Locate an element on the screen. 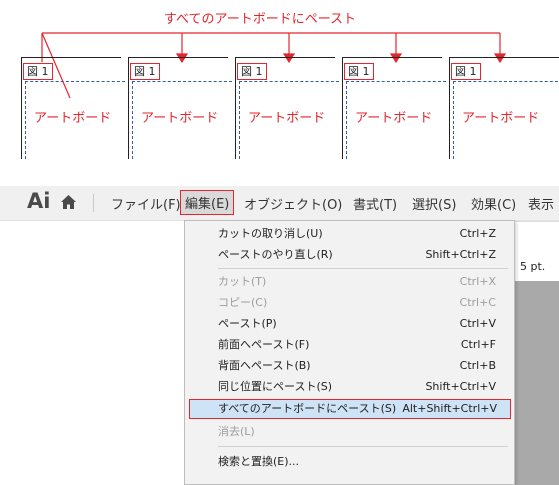 This screenshot has width=559, height=485. menu-item-label: コピー(C) is located at coordinates (243, 302).